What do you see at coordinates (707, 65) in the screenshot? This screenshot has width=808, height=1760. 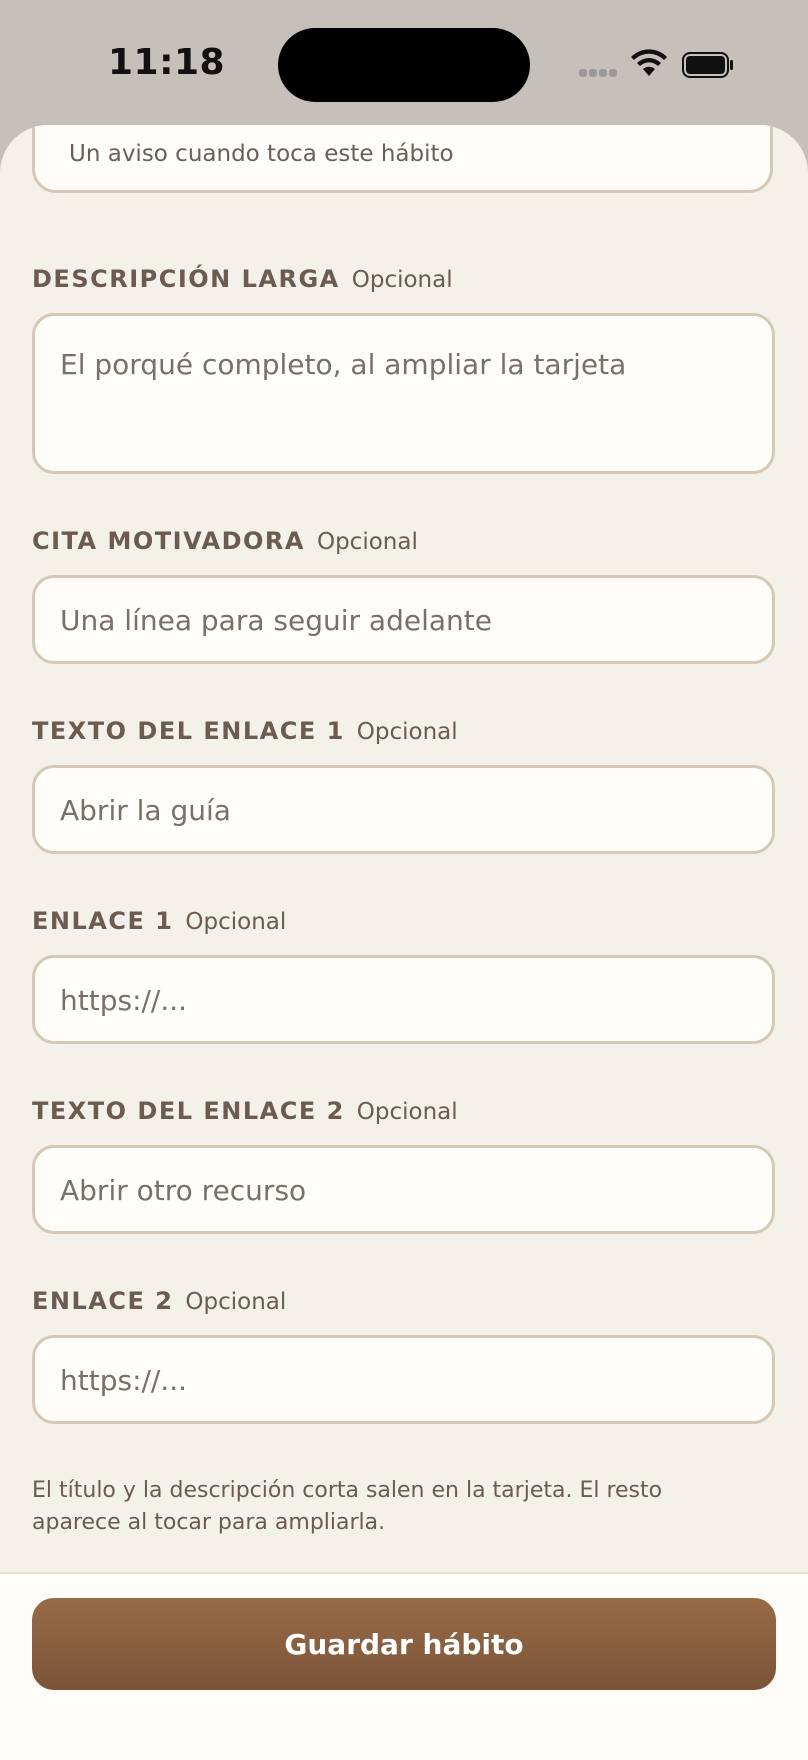 I see `battery-icon` at bounding box center [707, 65].